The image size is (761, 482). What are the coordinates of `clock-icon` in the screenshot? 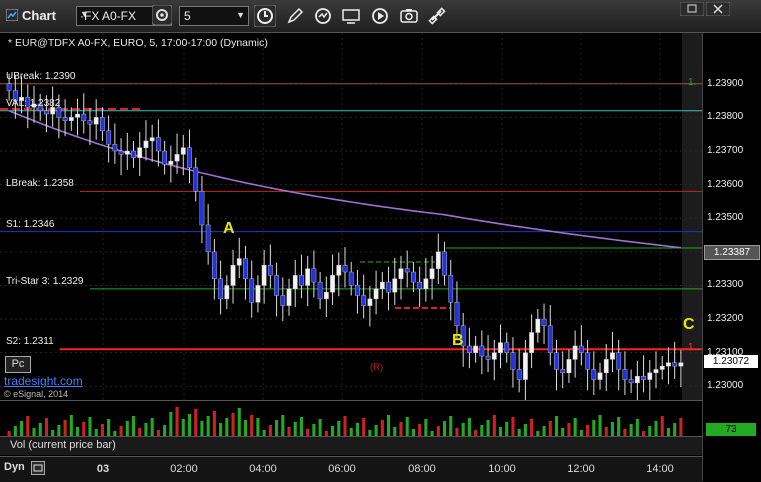 It's located at (265, 16).